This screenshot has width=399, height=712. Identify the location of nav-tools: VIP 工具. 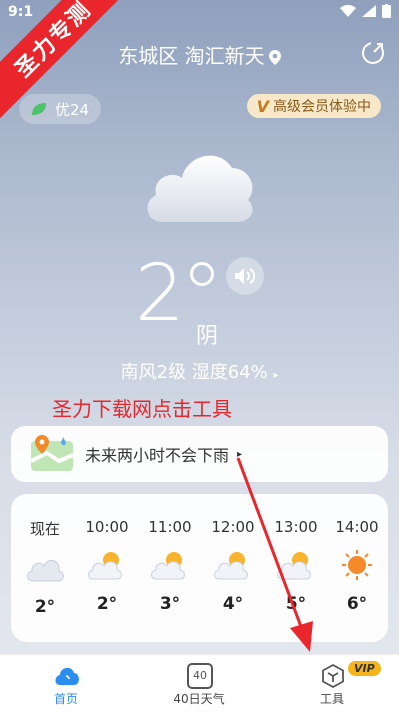
(332, 683).